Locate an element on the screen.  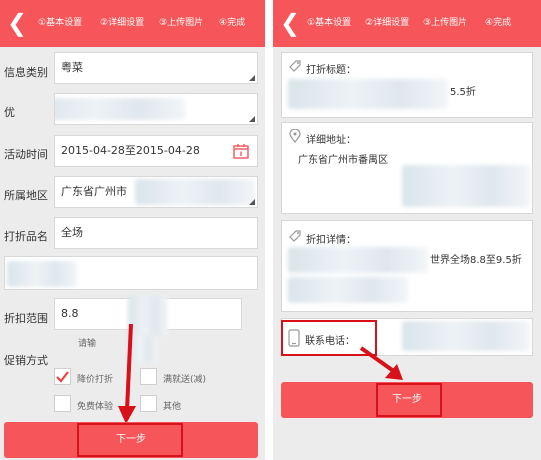
discount-detail-label: 折扣详情： is located at coordinates (331, 240).